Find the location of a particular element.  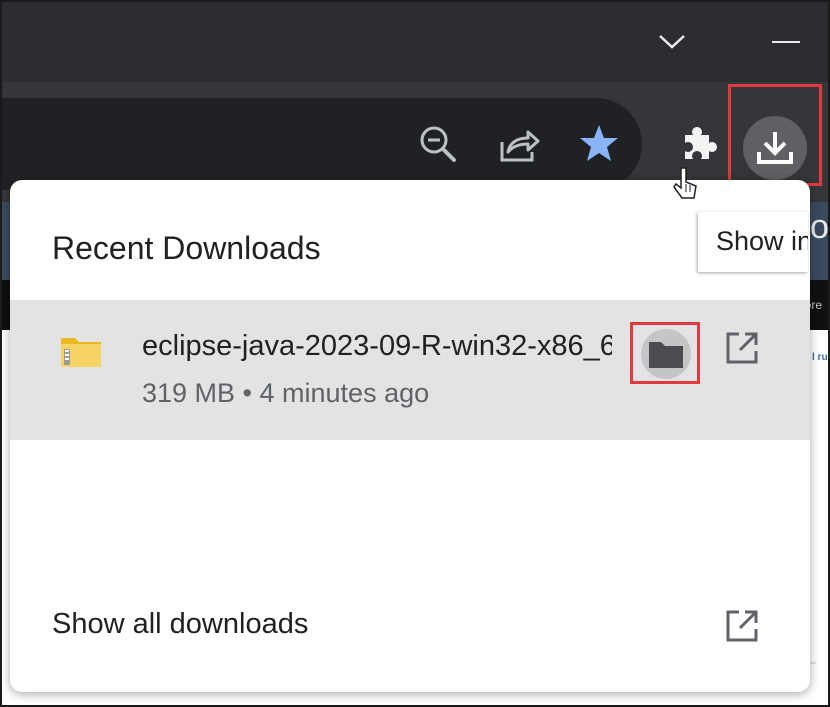

tooltip: Show in folder is located at coordinates (753, 242).